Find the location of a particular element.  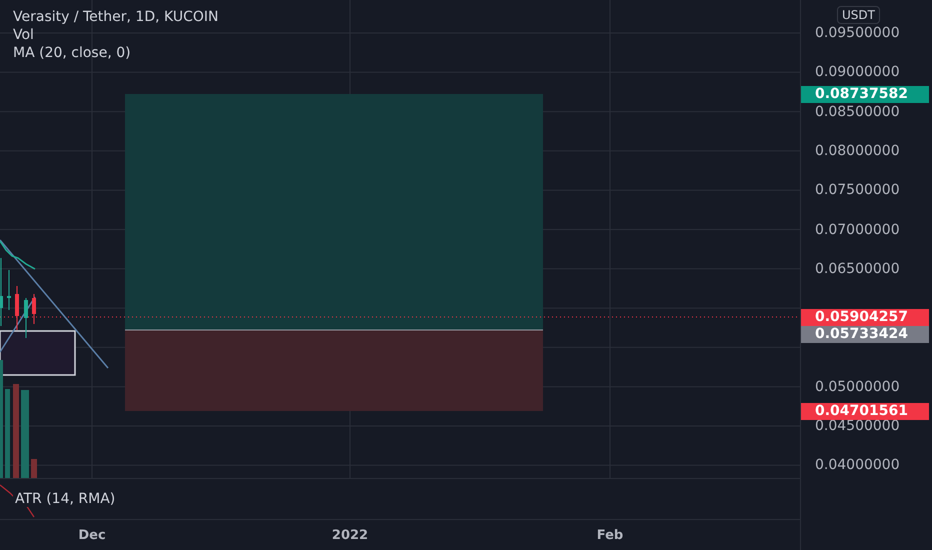

indicator-label: MA (20, close, 0) is located at coordinates (72, 53).